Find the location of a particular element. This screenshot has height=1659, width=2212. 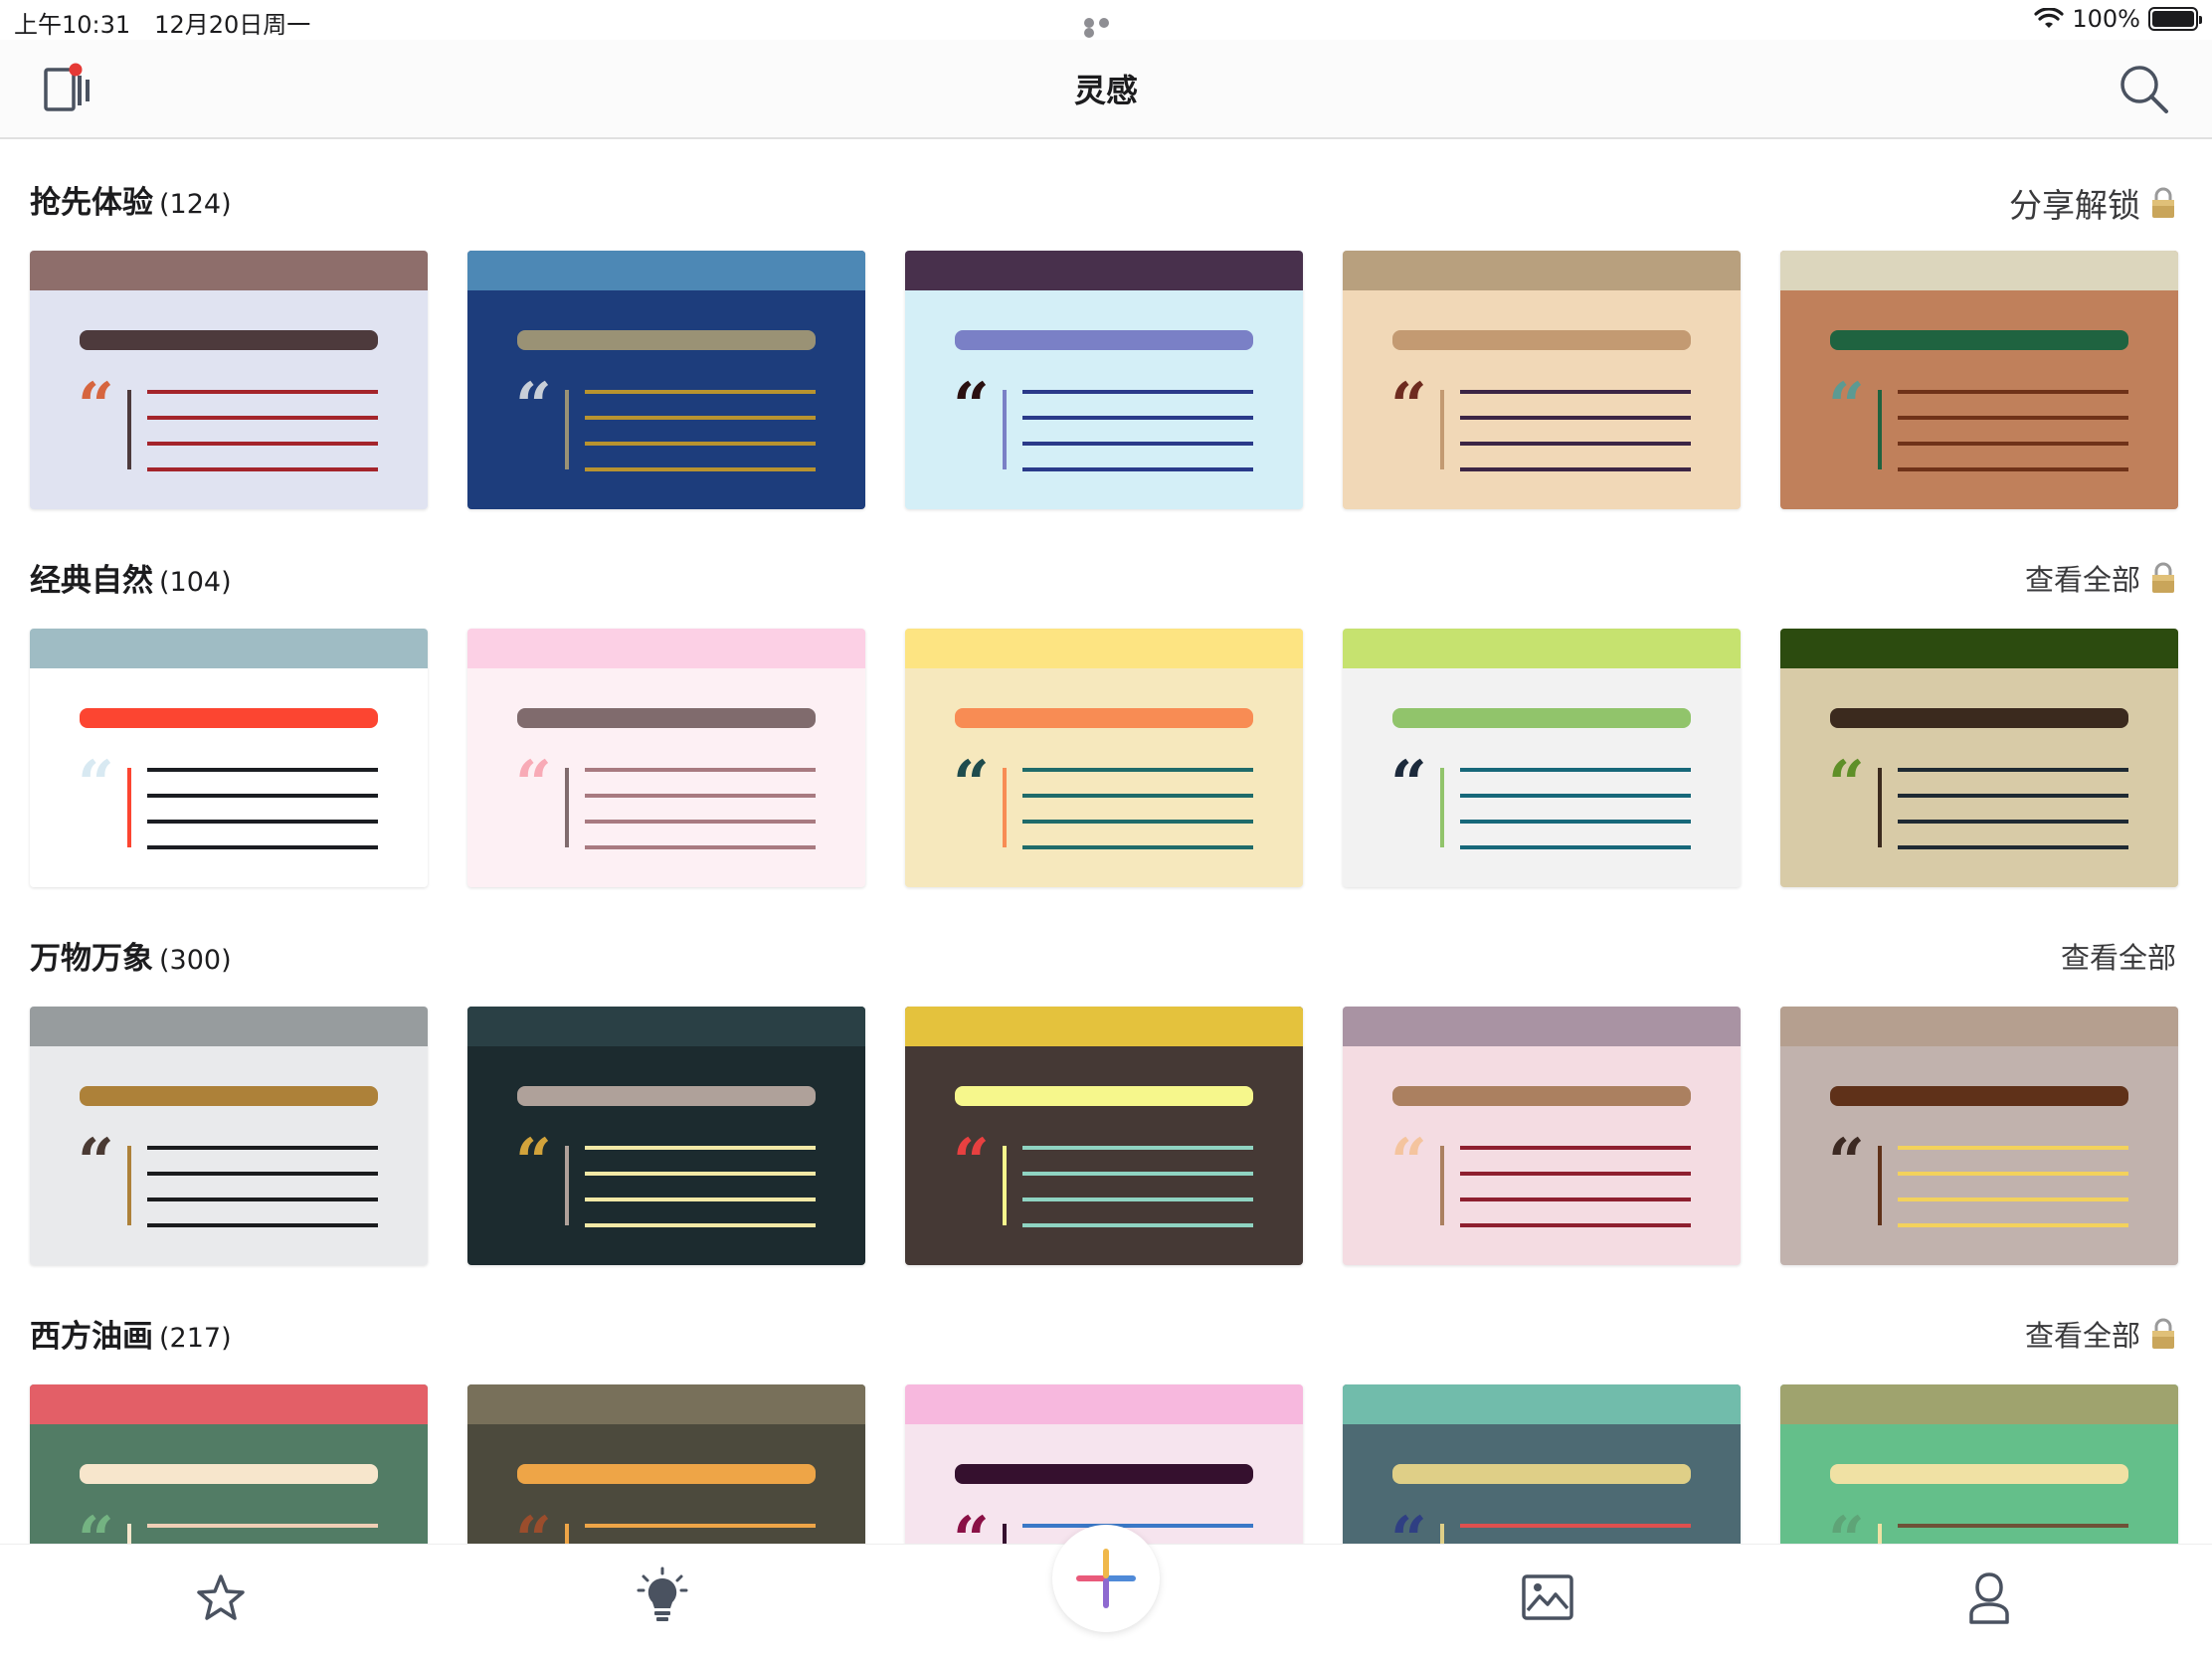

tab-inspiration is located at coordinates (662, 1598).